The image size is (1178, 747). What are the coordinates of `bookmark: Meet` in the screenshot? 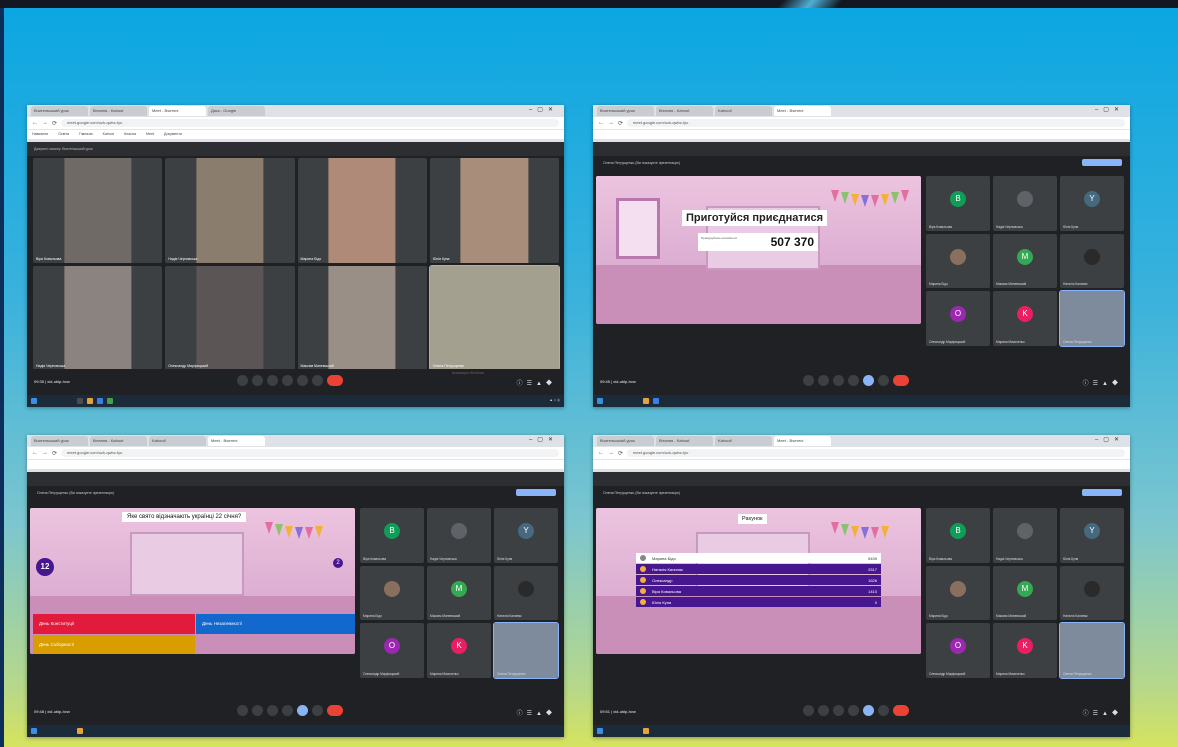 It's located at (150, 134).